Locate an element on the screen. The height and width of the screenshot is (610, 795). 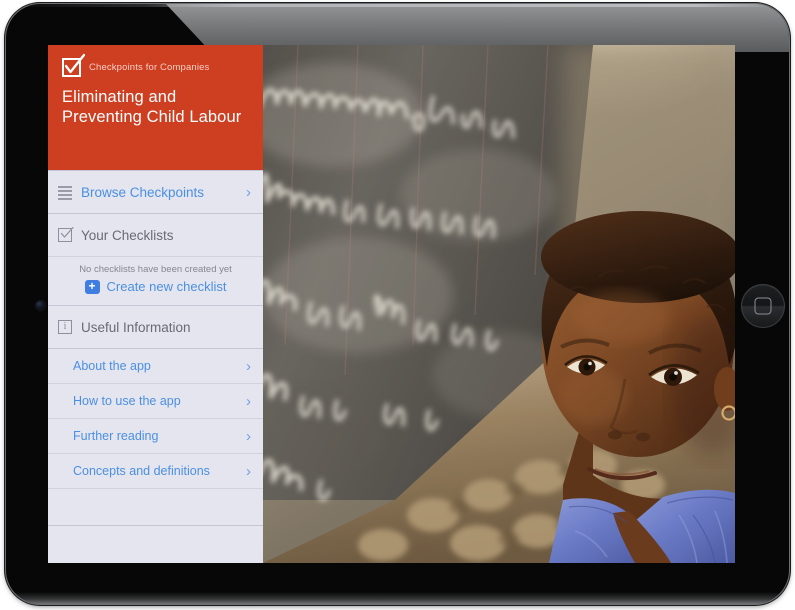
create-new-checklist-label: Create new checklist is located at coordinates (166, 286).